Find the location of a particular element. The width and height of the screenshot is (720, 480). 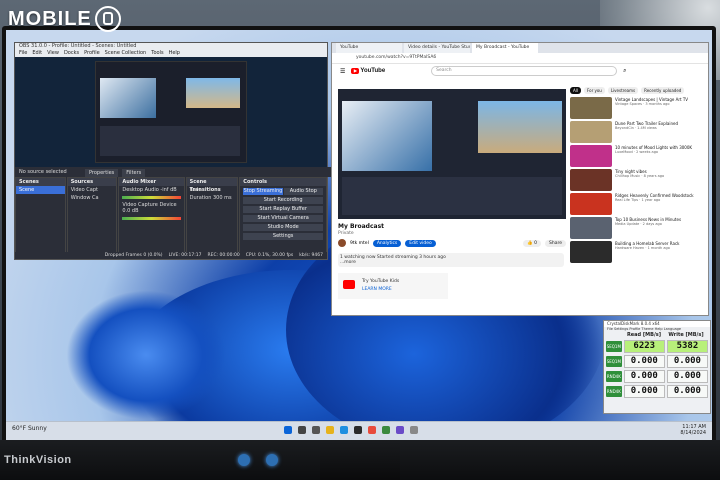

rec-meta: Media Update · 2 days ago is located at coordinates (638, 224).